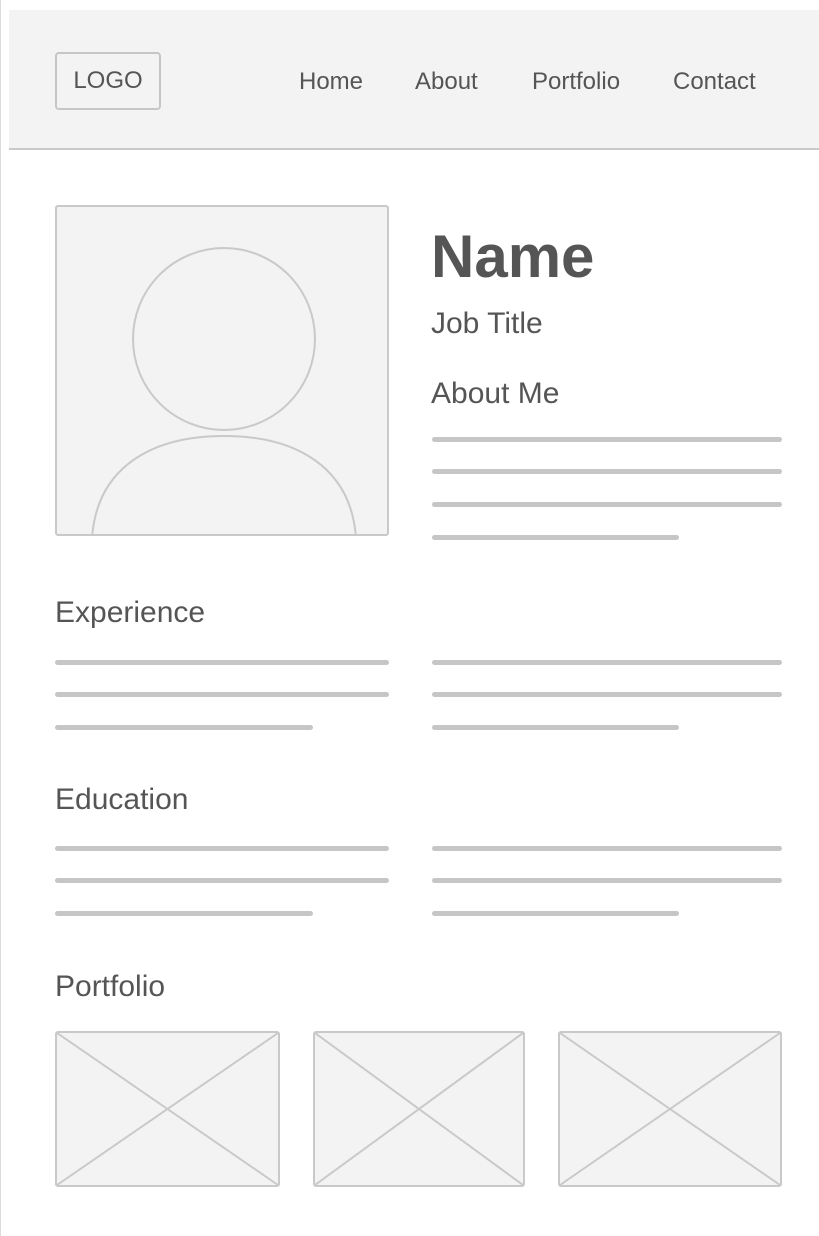  I want to click on about-me-heading: About Me, so click(495, 393).